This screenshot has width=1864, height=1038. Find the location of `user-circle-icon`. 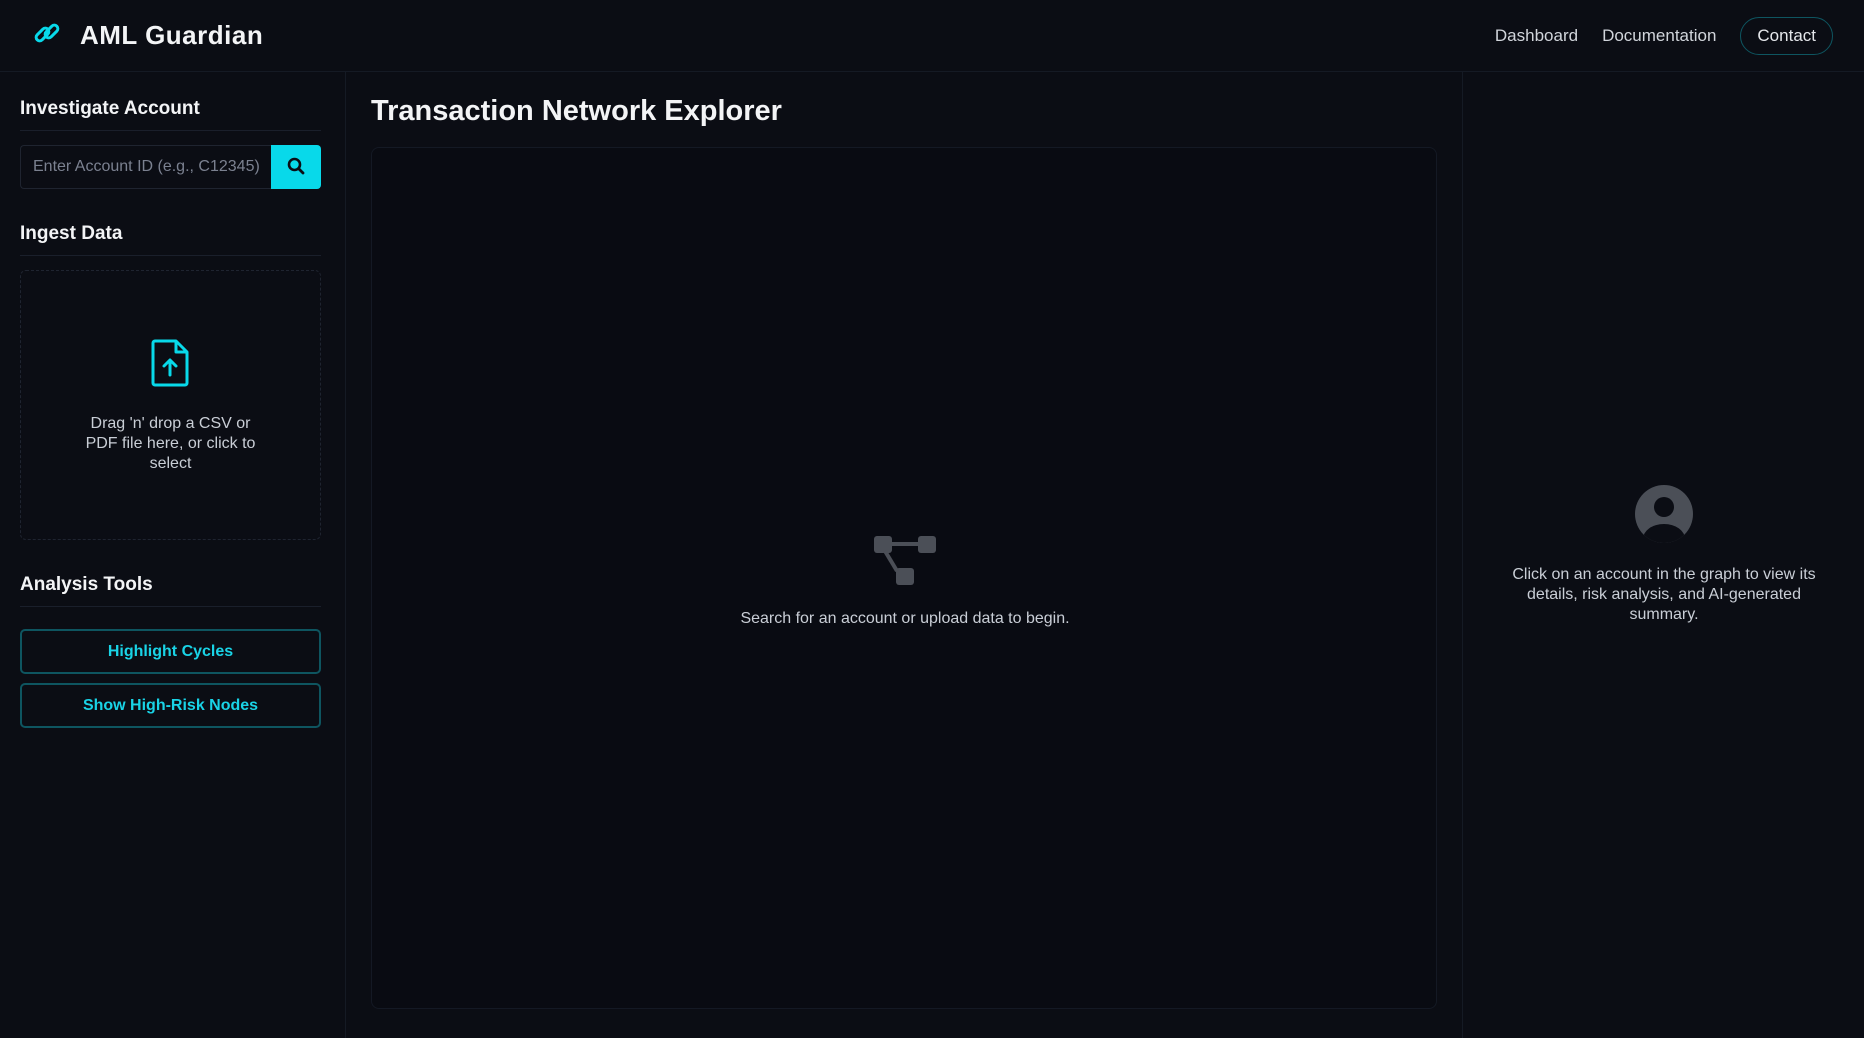

user-circle-icon is located at coordinates (1664, 524).